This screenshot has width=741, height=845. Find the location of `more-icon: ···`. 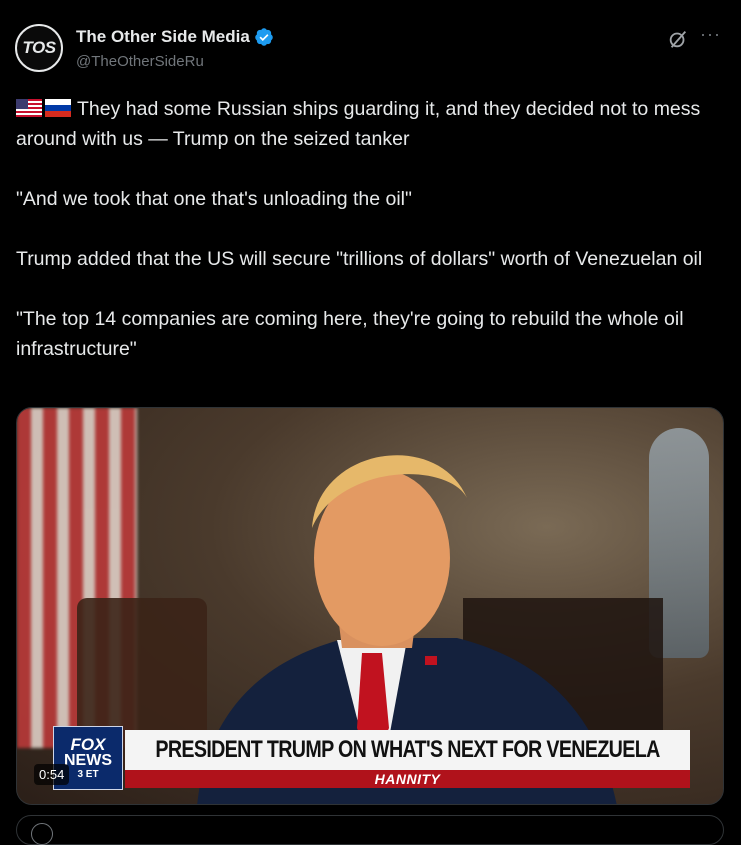

more-icon: ··· is located at coordinates (710, 34).